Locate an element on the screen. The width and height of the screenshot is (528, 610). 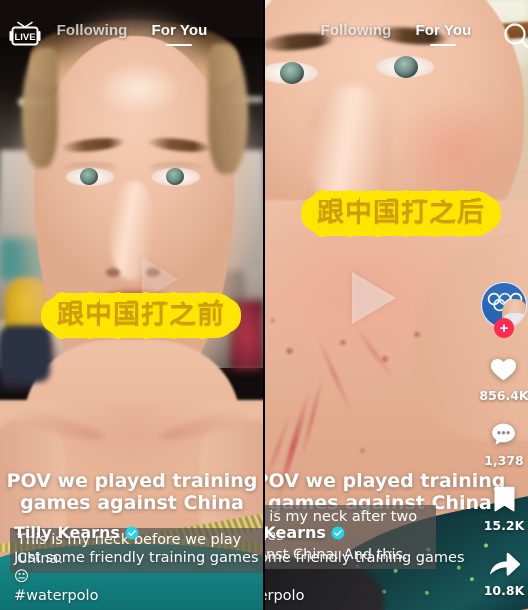
username-row-right: Tilly Kearns is located at coordinates (367, 532).